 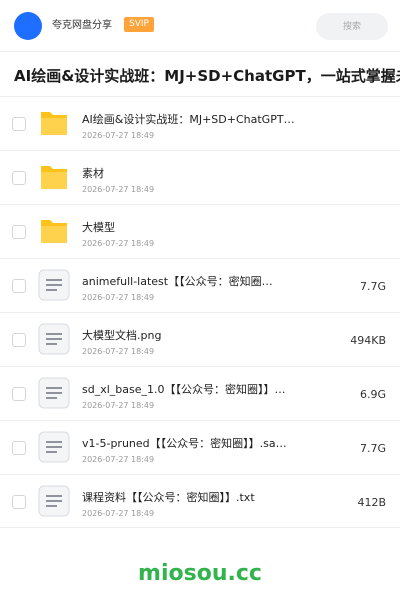 What do you see at coordinates (372, 394) in the screenshot?
I see `file-size: 6.9G` at bounding box center [372, 394].